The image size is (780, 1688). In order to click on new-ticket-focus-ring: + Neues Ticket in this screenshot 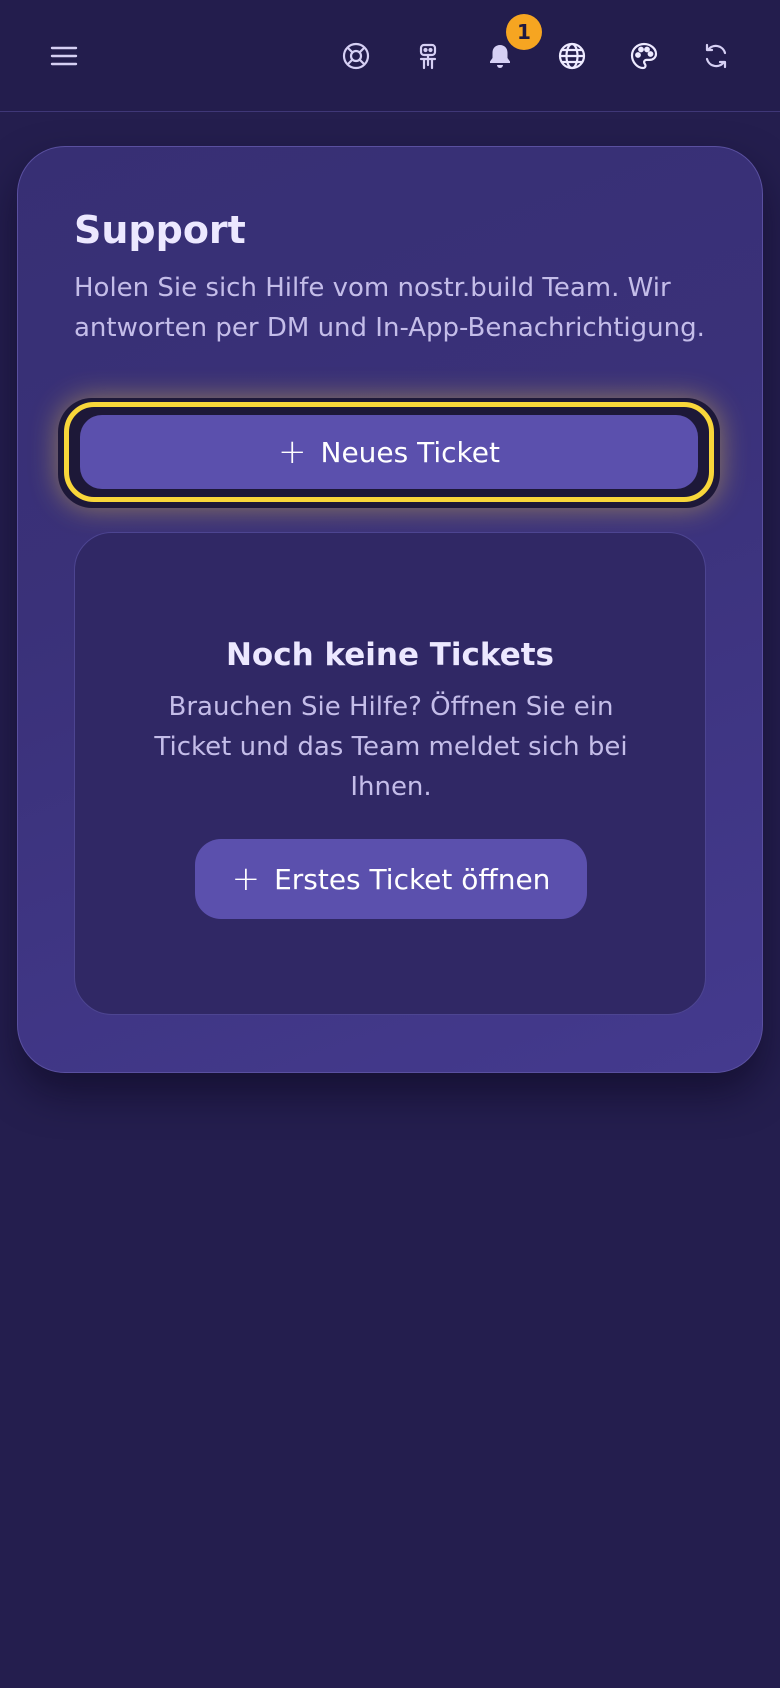, I will do `click(389, 452)`.